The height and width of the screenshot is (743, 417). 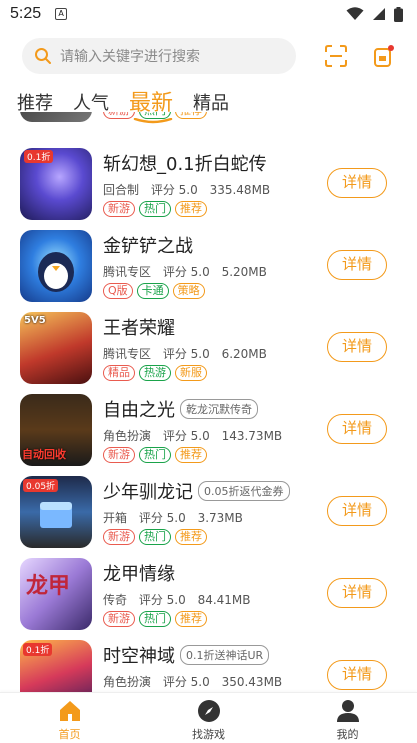 What do you see at coordinates (139, 328) in the screenshot?
I see `game-title: 王者荣耀` at bounding box center [139, 328].